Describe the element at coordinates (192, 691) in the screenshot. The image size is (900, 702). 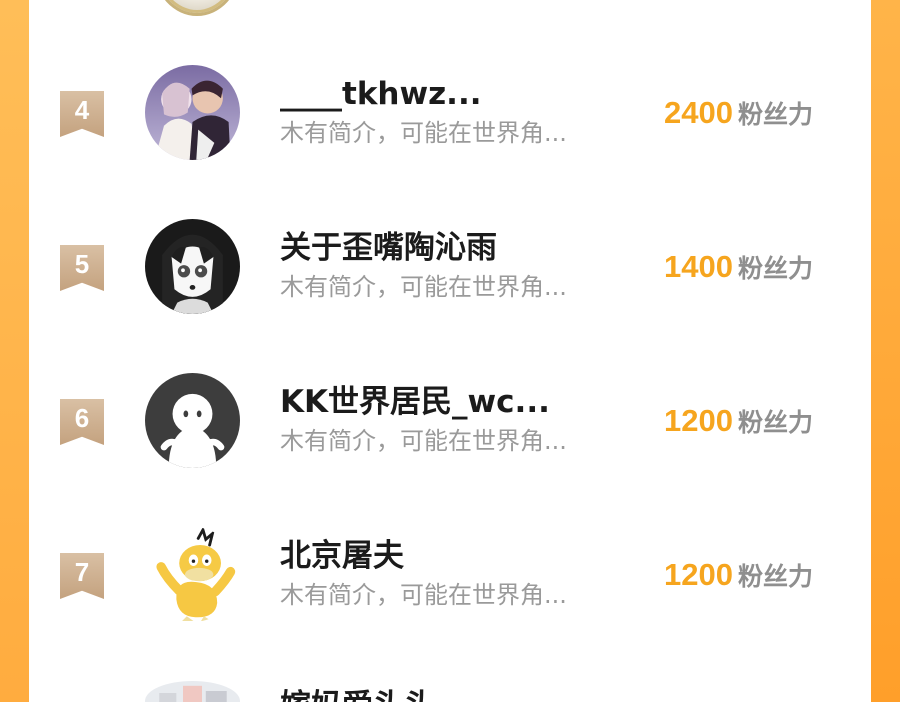
I see `photo-avatar-partial` at that location.